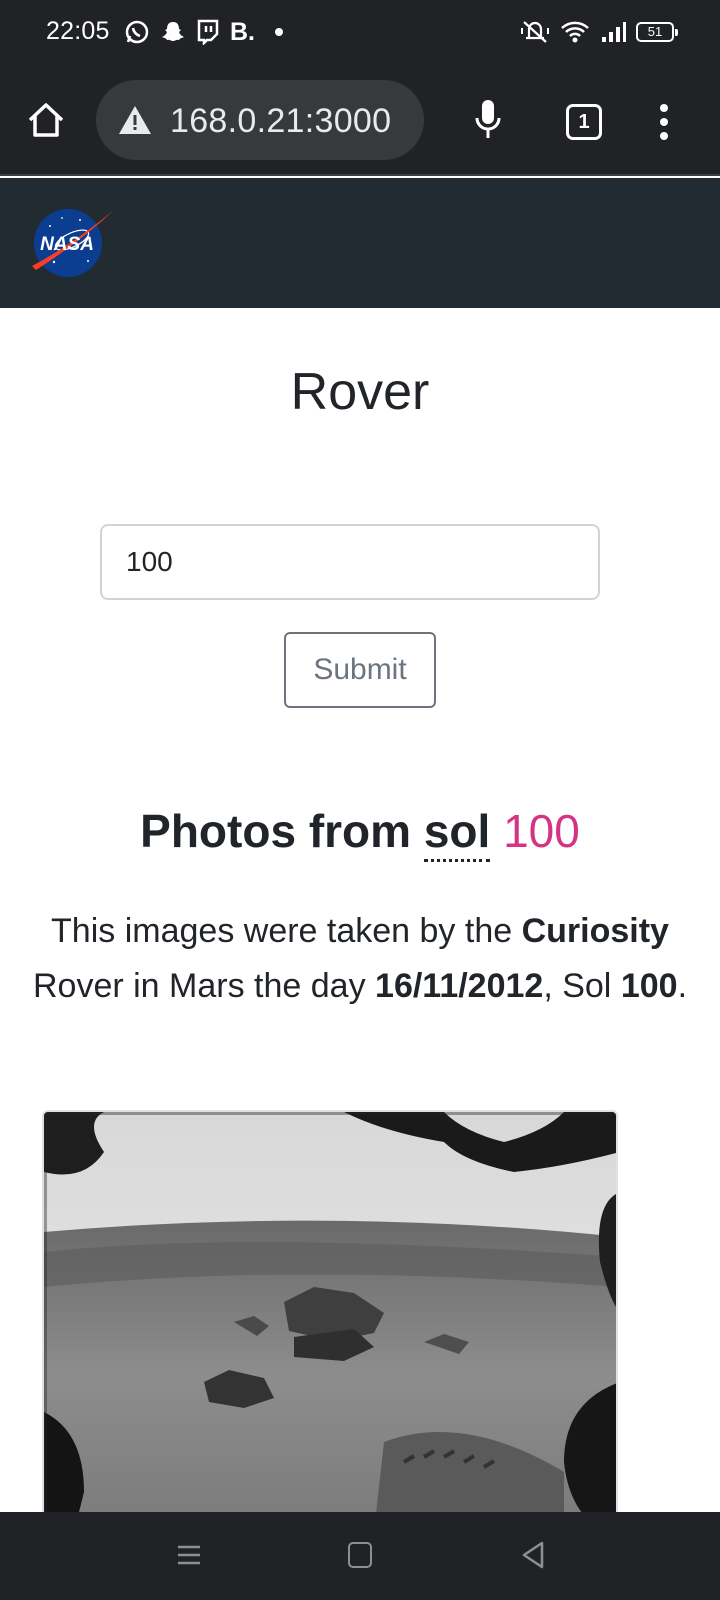  Describe the element at coordinates (664, 122) in the screenshot. I see `more-vert-icon` at that location.